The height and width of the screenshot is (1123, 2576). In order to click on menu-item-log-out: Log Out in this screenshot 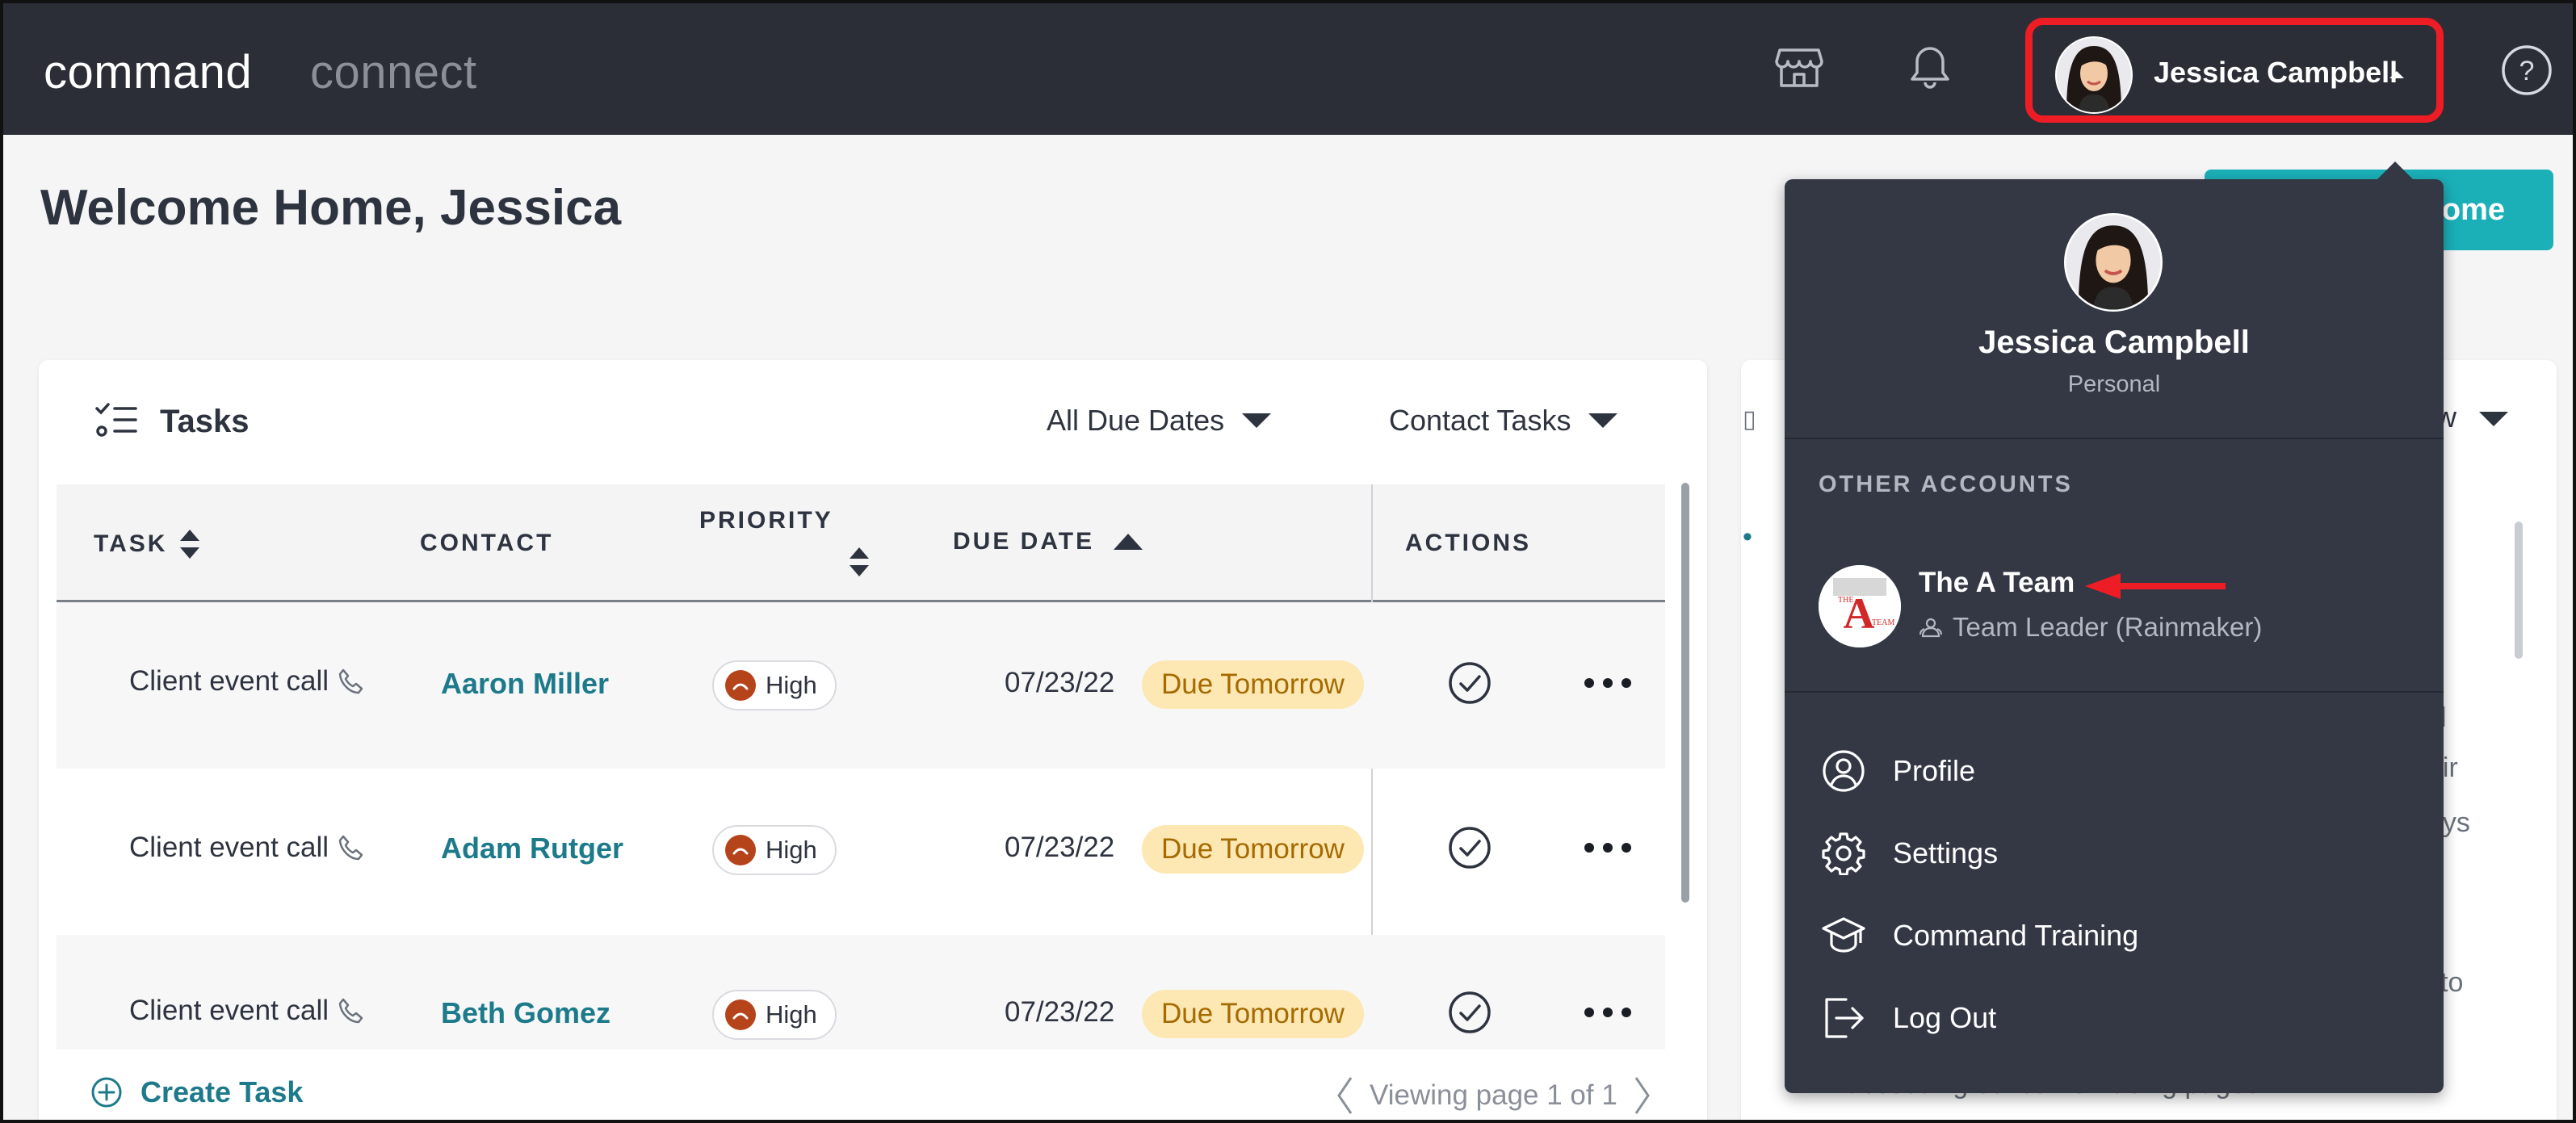, I will do `click(1909, 1018)`.